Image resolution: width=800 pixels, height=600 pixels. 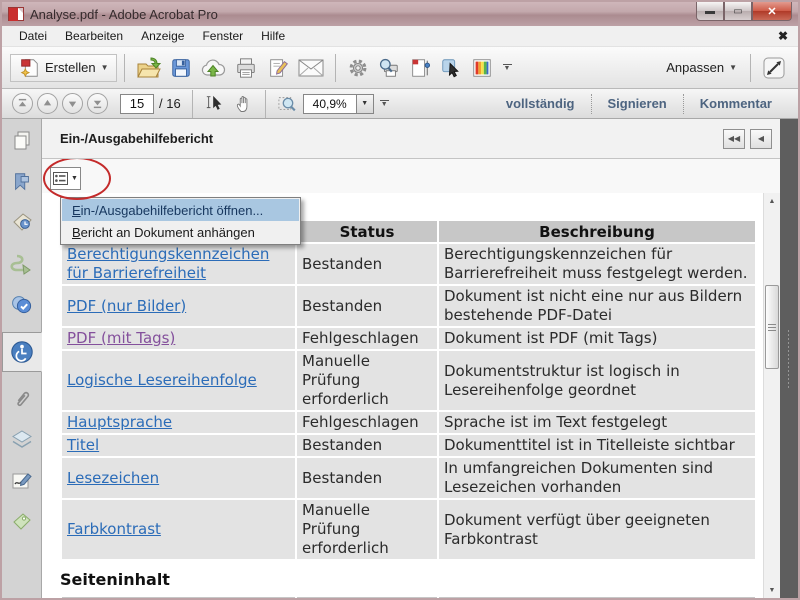 What do you see at coordinates (750, 67) in the screenshot?
I see `toolbar-divider` at bounding box center [750, 67].